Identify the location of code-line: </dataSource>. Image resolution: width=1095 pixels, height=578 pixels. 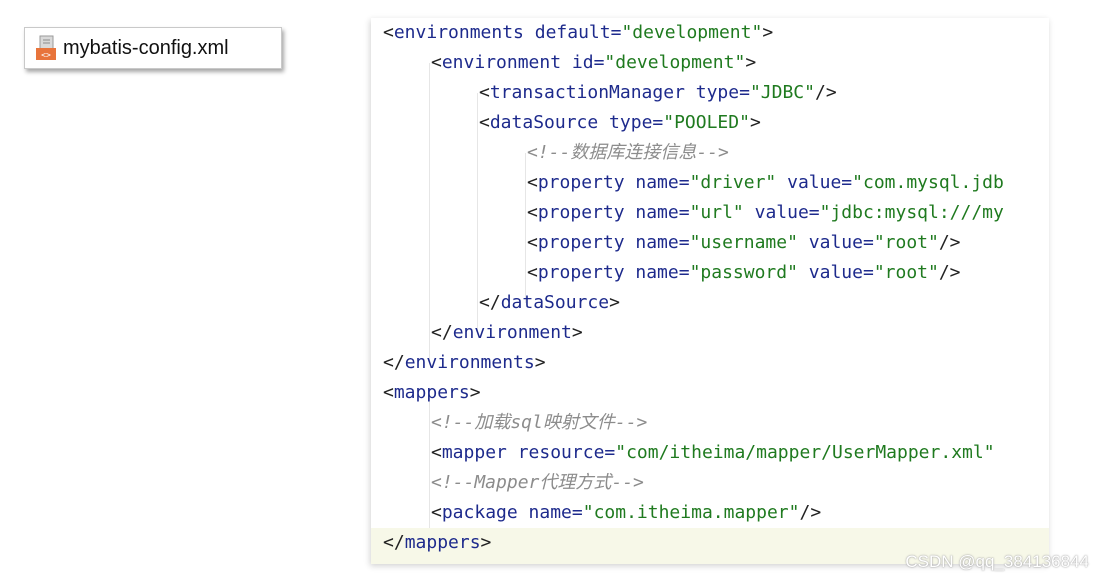
(549, 303).